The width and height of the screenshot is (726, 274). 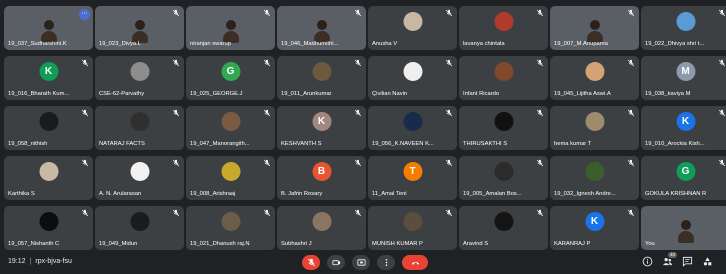 I want to click on present-screen-button, so click(x=361, y=262).